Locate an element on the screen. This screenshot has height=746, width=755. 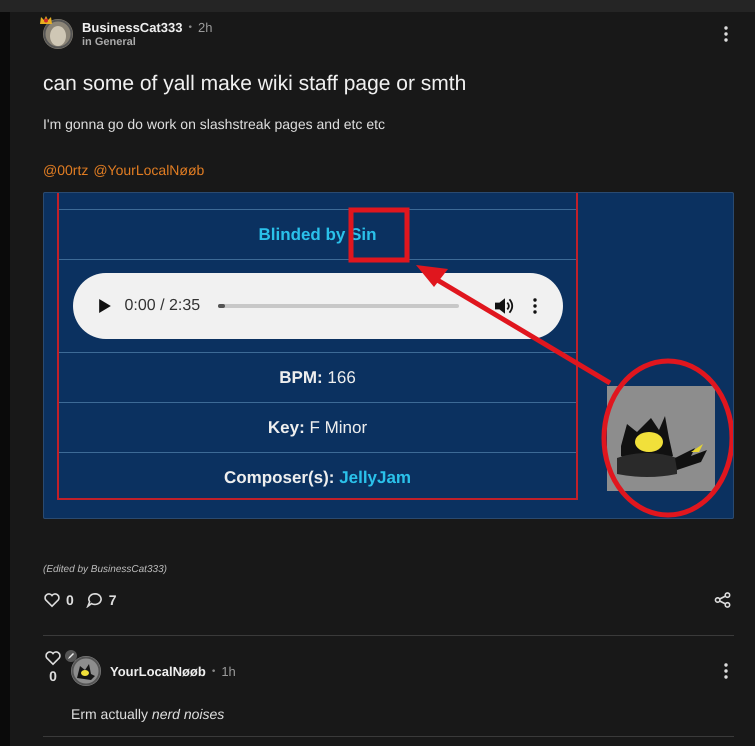
share-icon is located at coordinates (723, 600).